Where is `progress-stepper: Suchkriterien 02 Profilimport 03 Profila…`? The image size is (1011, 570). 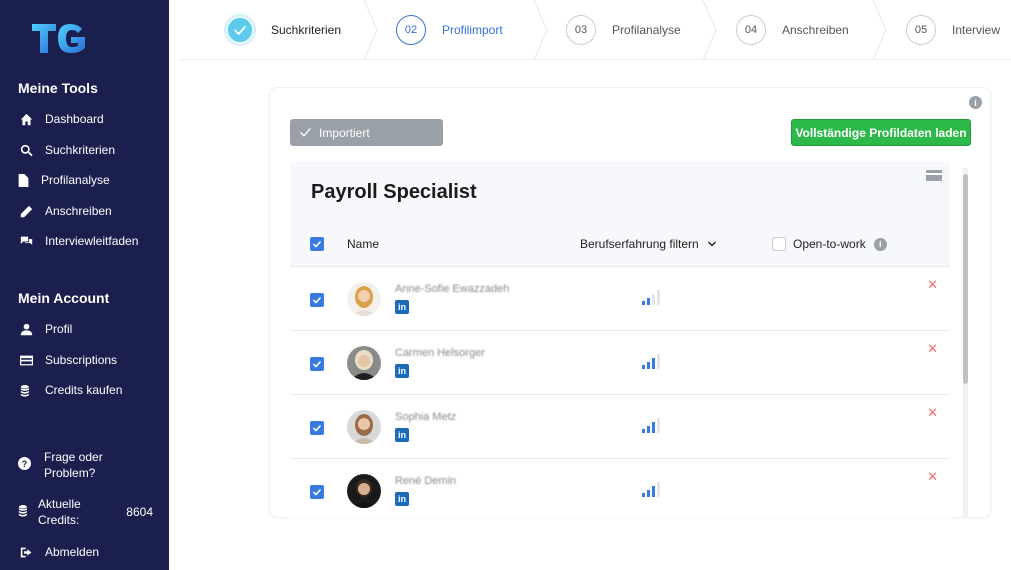 progress-stepper: Suchkriterien 02 Profilimport 03 Profila… is located at coordinates (595, 30).